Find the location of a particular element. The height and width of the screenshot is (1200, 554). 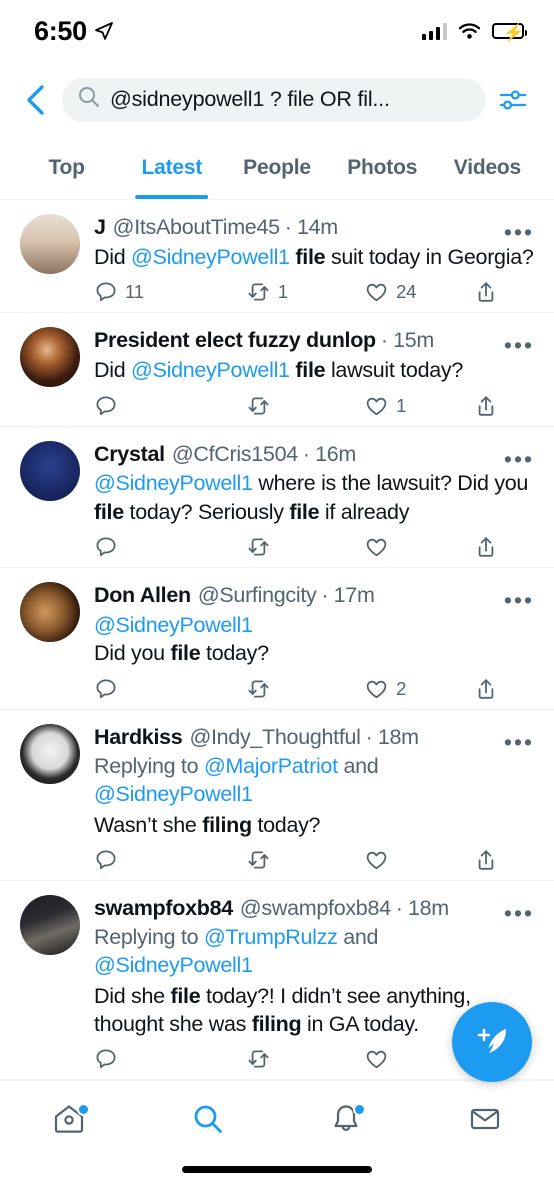

compose-tweet-icon is located at coordinates (491, 1040).